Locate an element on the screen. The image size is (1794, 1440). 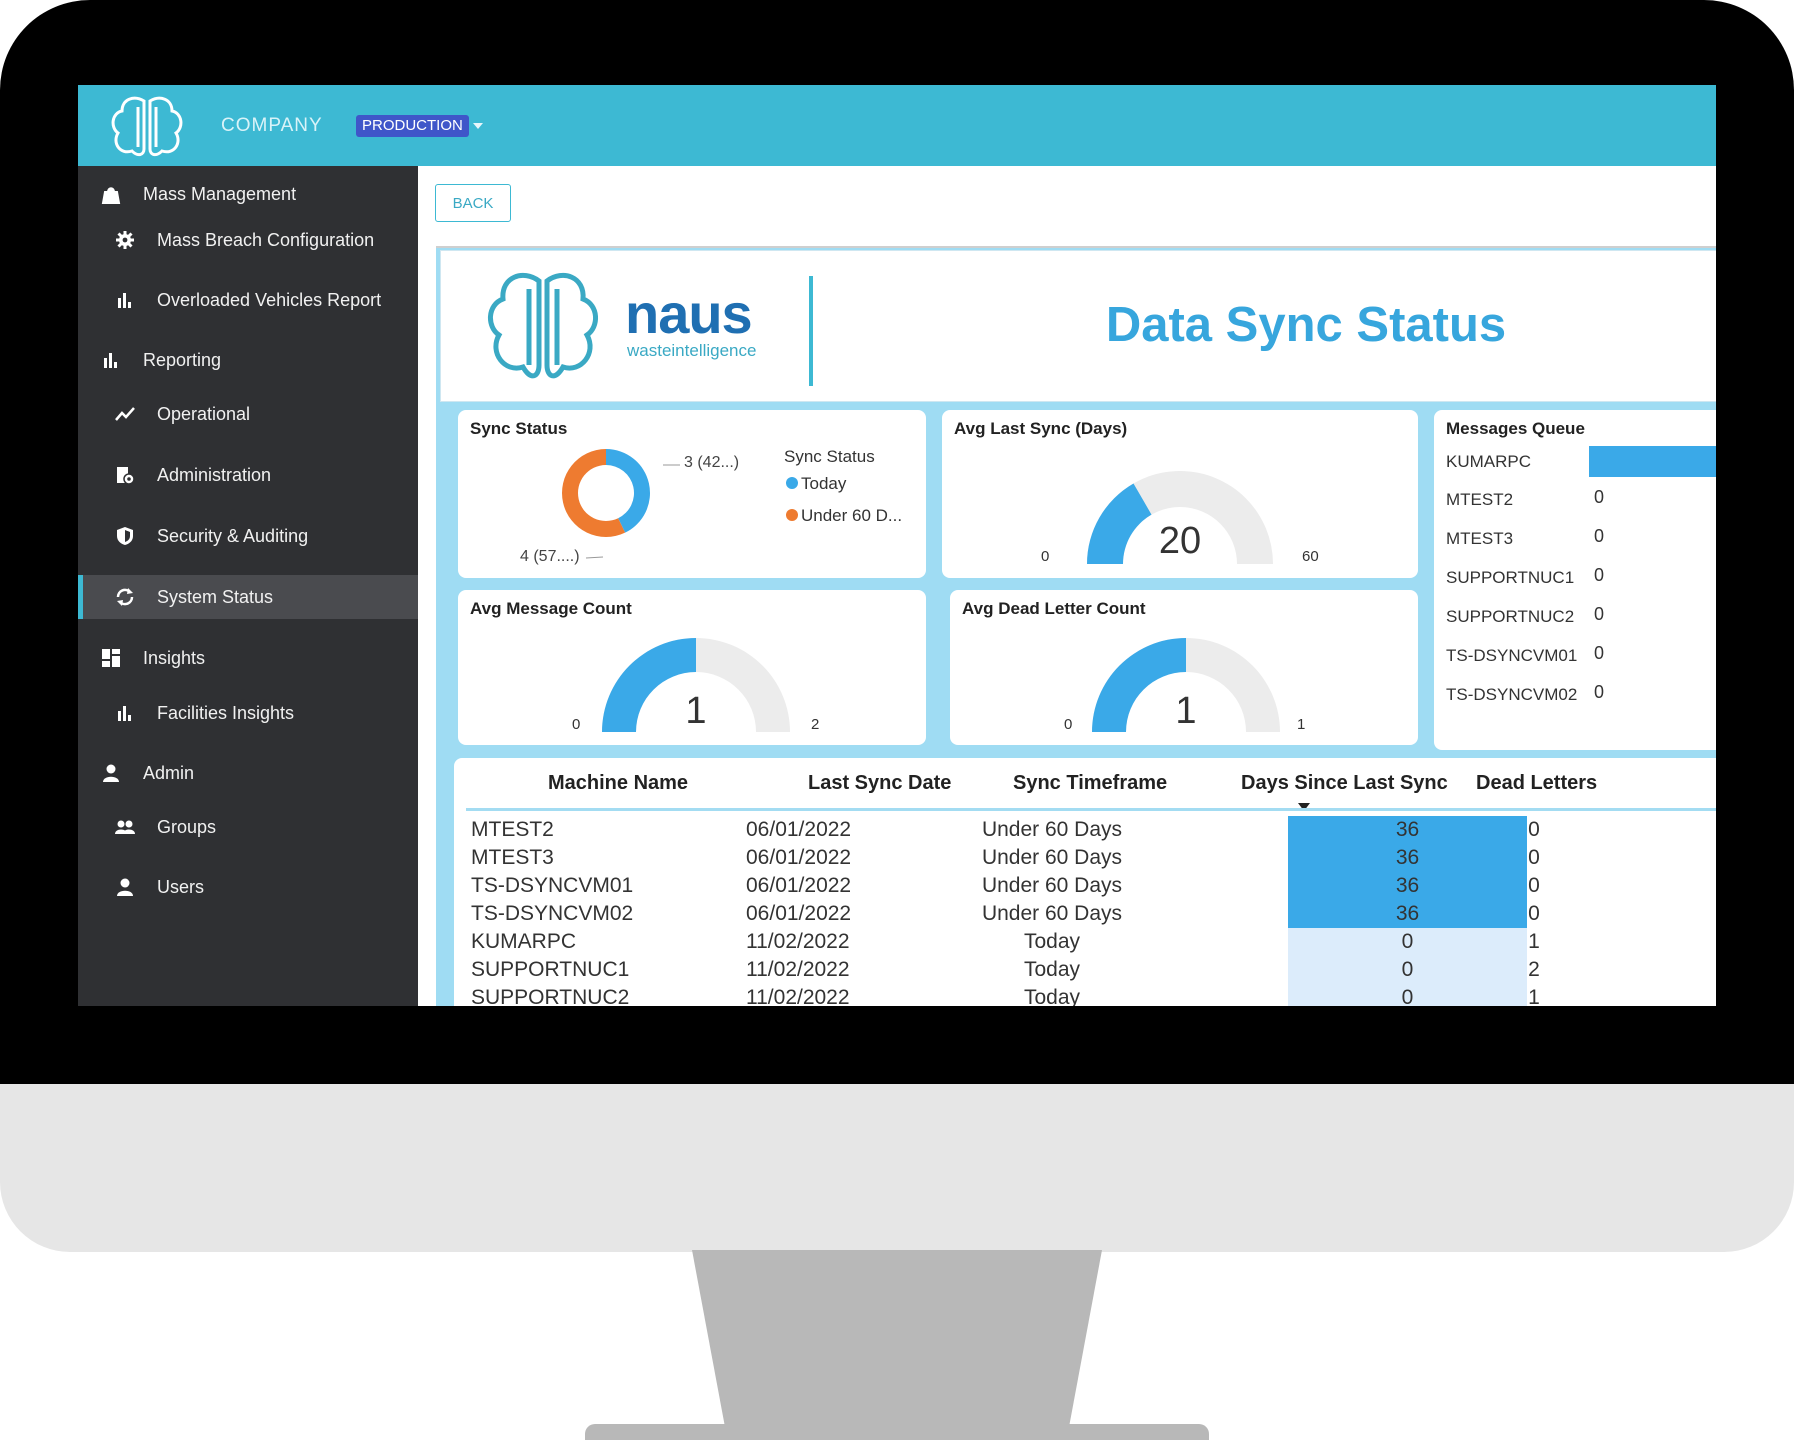
monitor-chin is located at coordinates (897, 1168).